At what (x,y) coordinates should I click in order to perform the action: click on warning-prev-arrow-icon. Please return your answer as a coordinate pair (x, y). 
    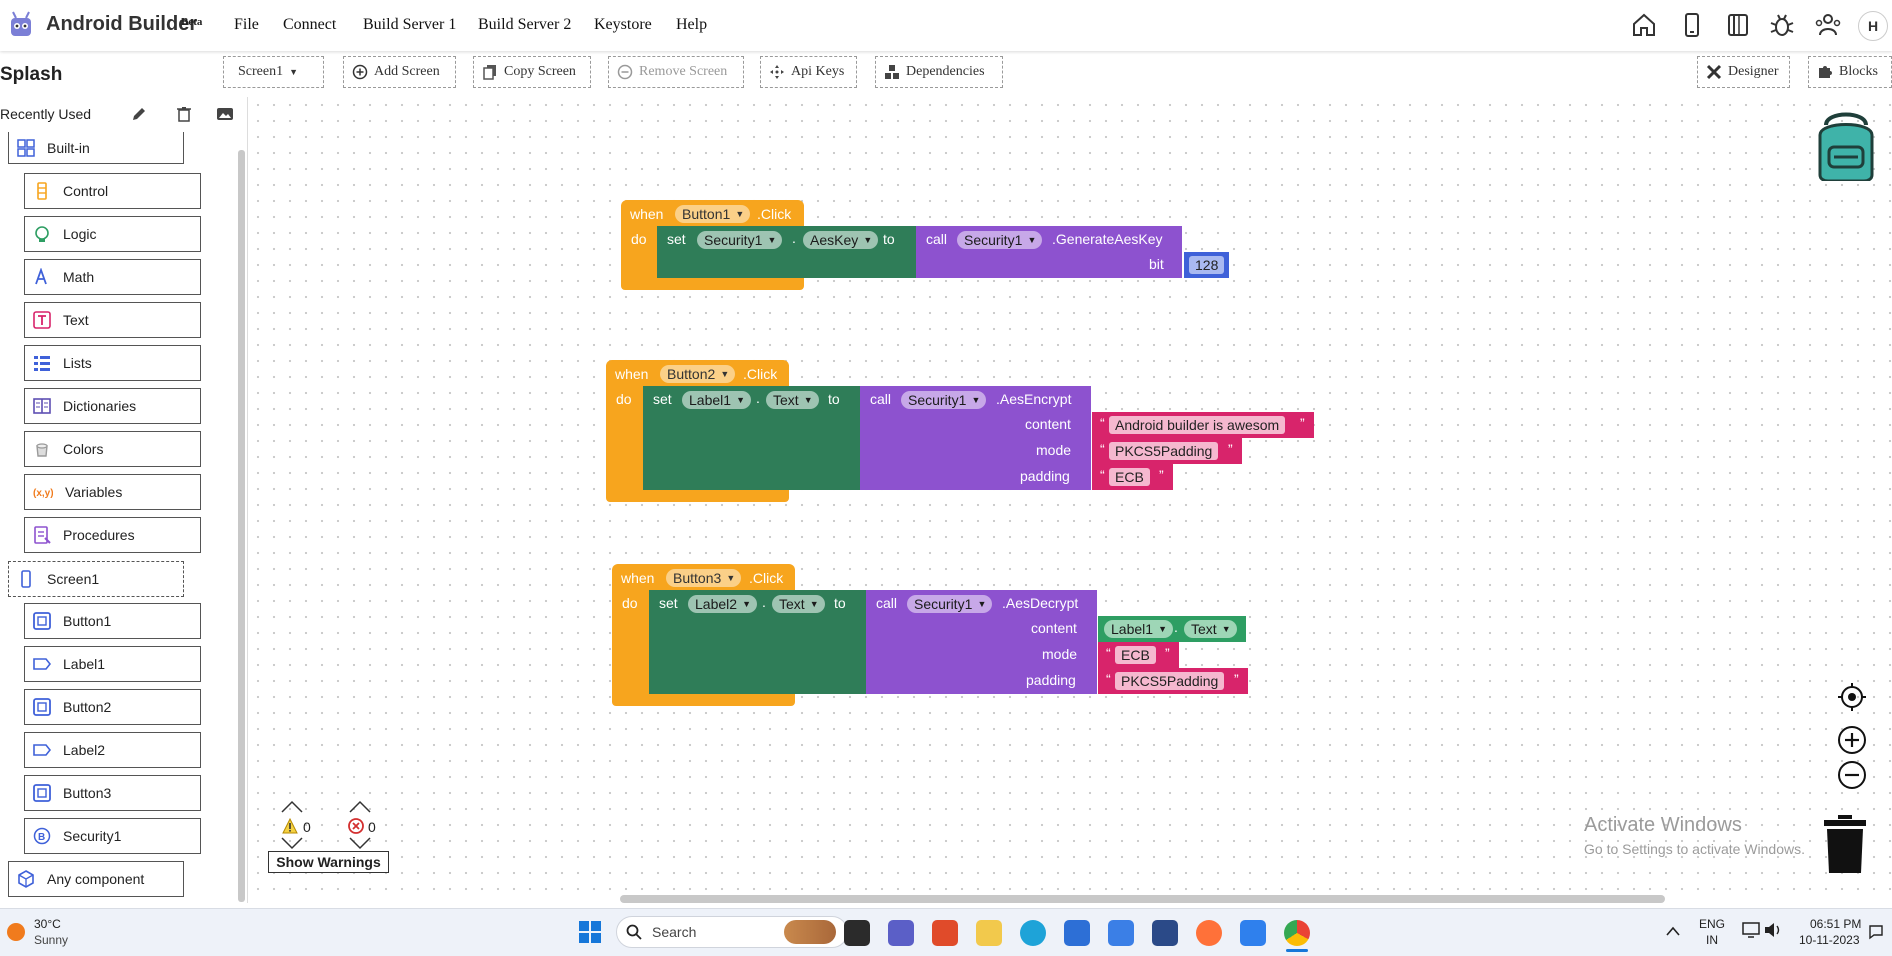
    Looking at the image, I should click on (292, 807).